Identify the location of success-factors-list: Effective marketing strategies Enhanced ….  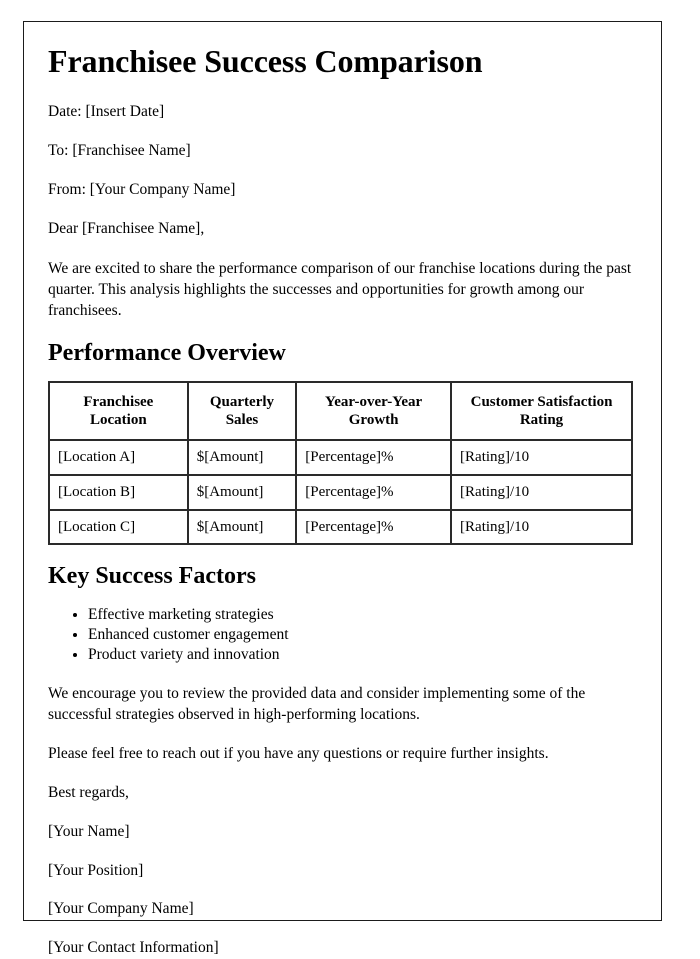
(342, 634).